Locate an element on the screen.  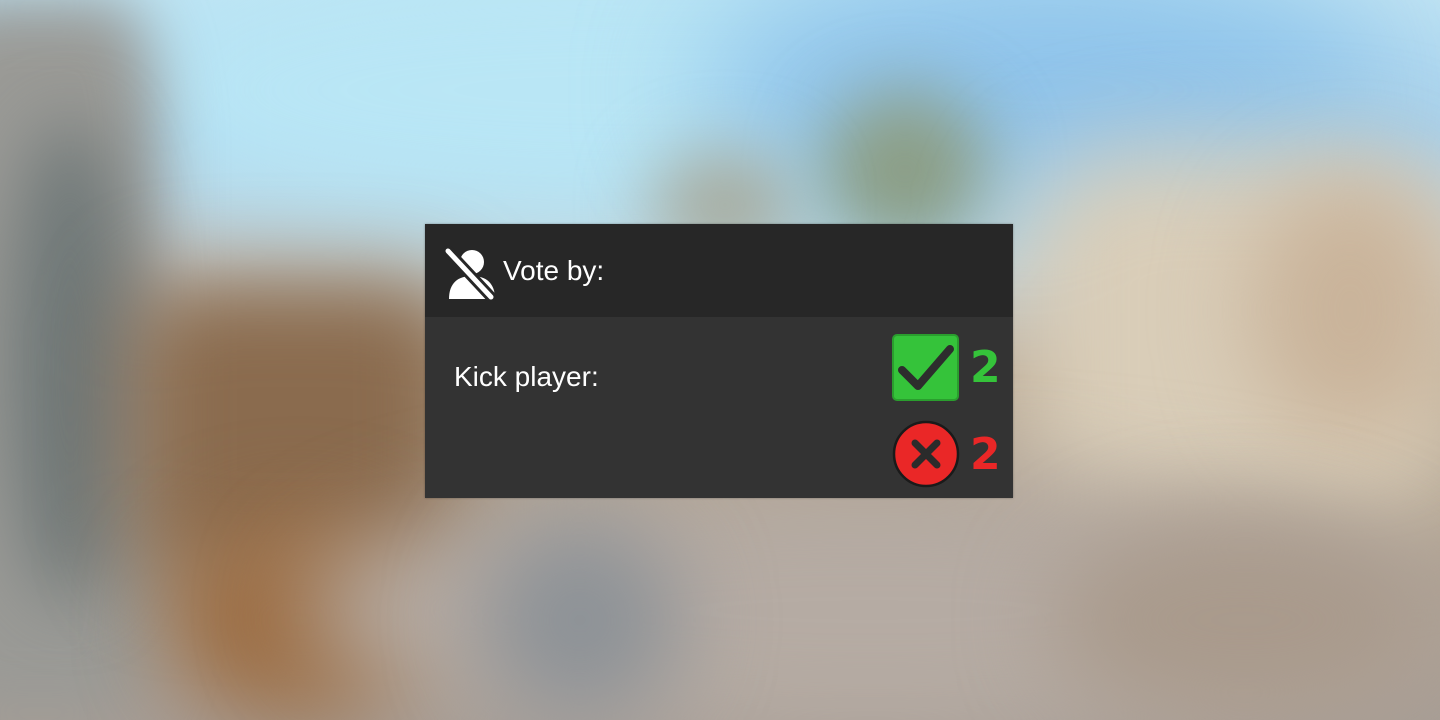
no-vote-count: 2 is located at coordinates (985, 454).